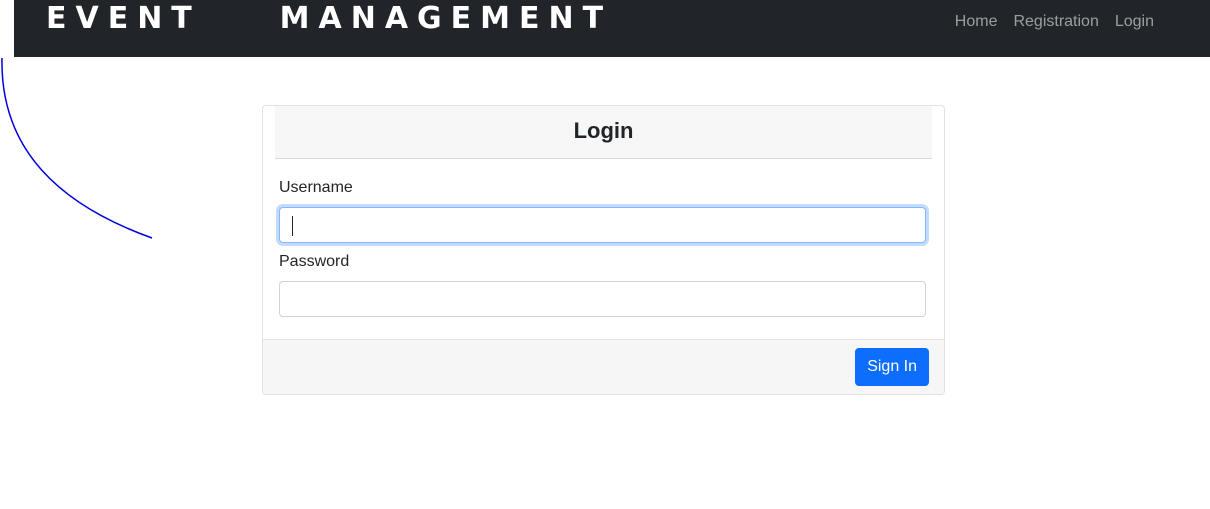 The height and width of the screenshot is (509, 1210). I want to click on username-label: Username, so click(316, 187).